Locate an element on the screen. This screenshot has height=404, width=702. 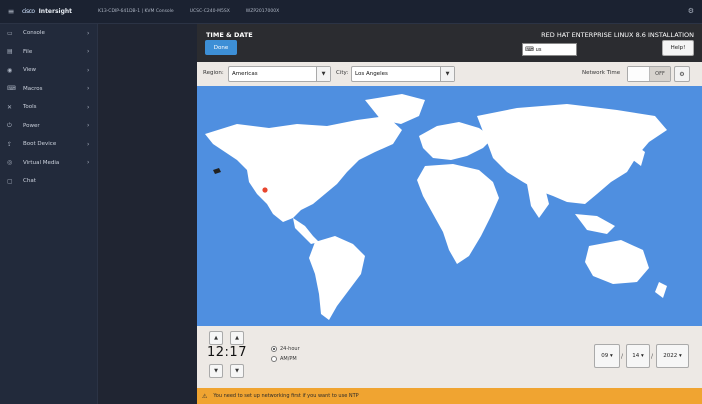
help-button: Help! is located at coordinates (678, 48).